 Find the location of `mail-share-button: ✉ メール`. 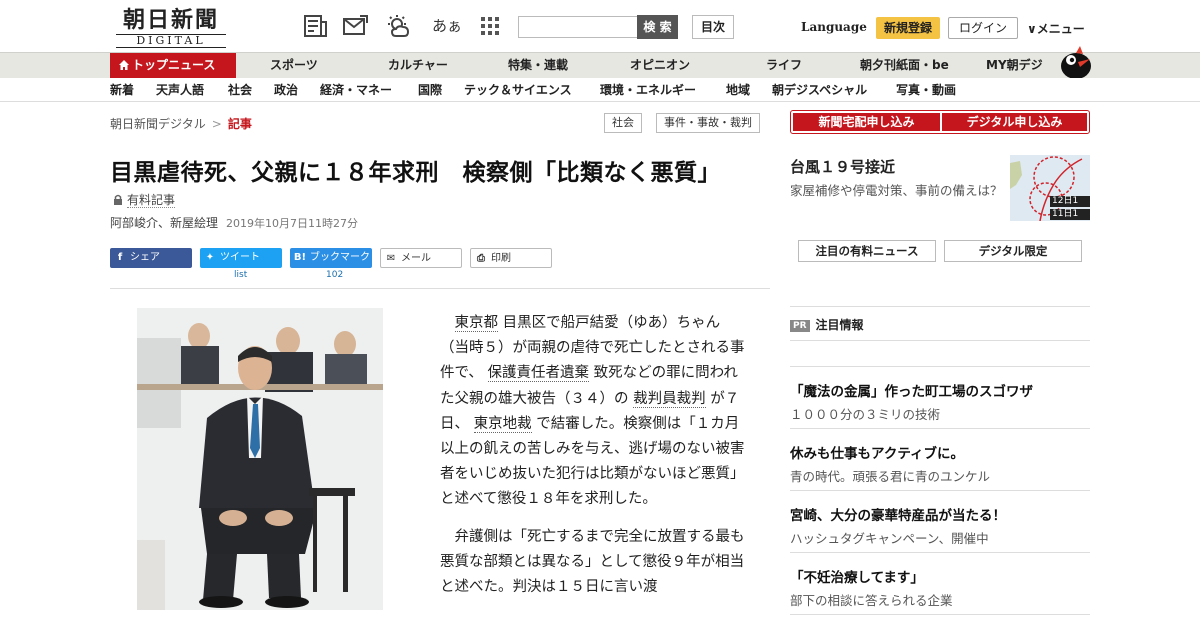

mail-share-button: ✉ メール is located at coordinates (421, 258).